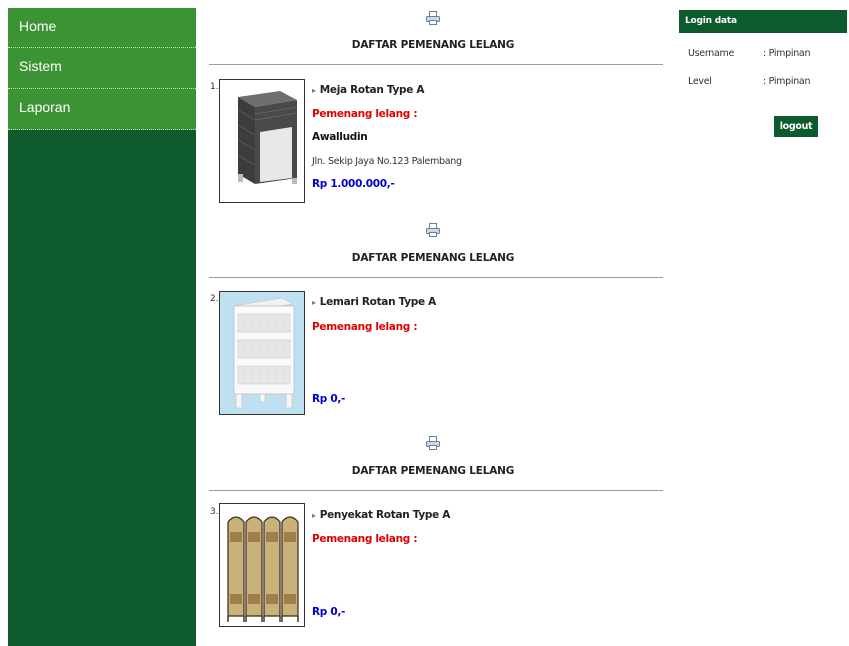 The width and height of the screenshot is (849, 646). What do you see at coordinates (214, 512) in the screenshot?
I see `item-number: 3.` at bounding box center [214, 512].